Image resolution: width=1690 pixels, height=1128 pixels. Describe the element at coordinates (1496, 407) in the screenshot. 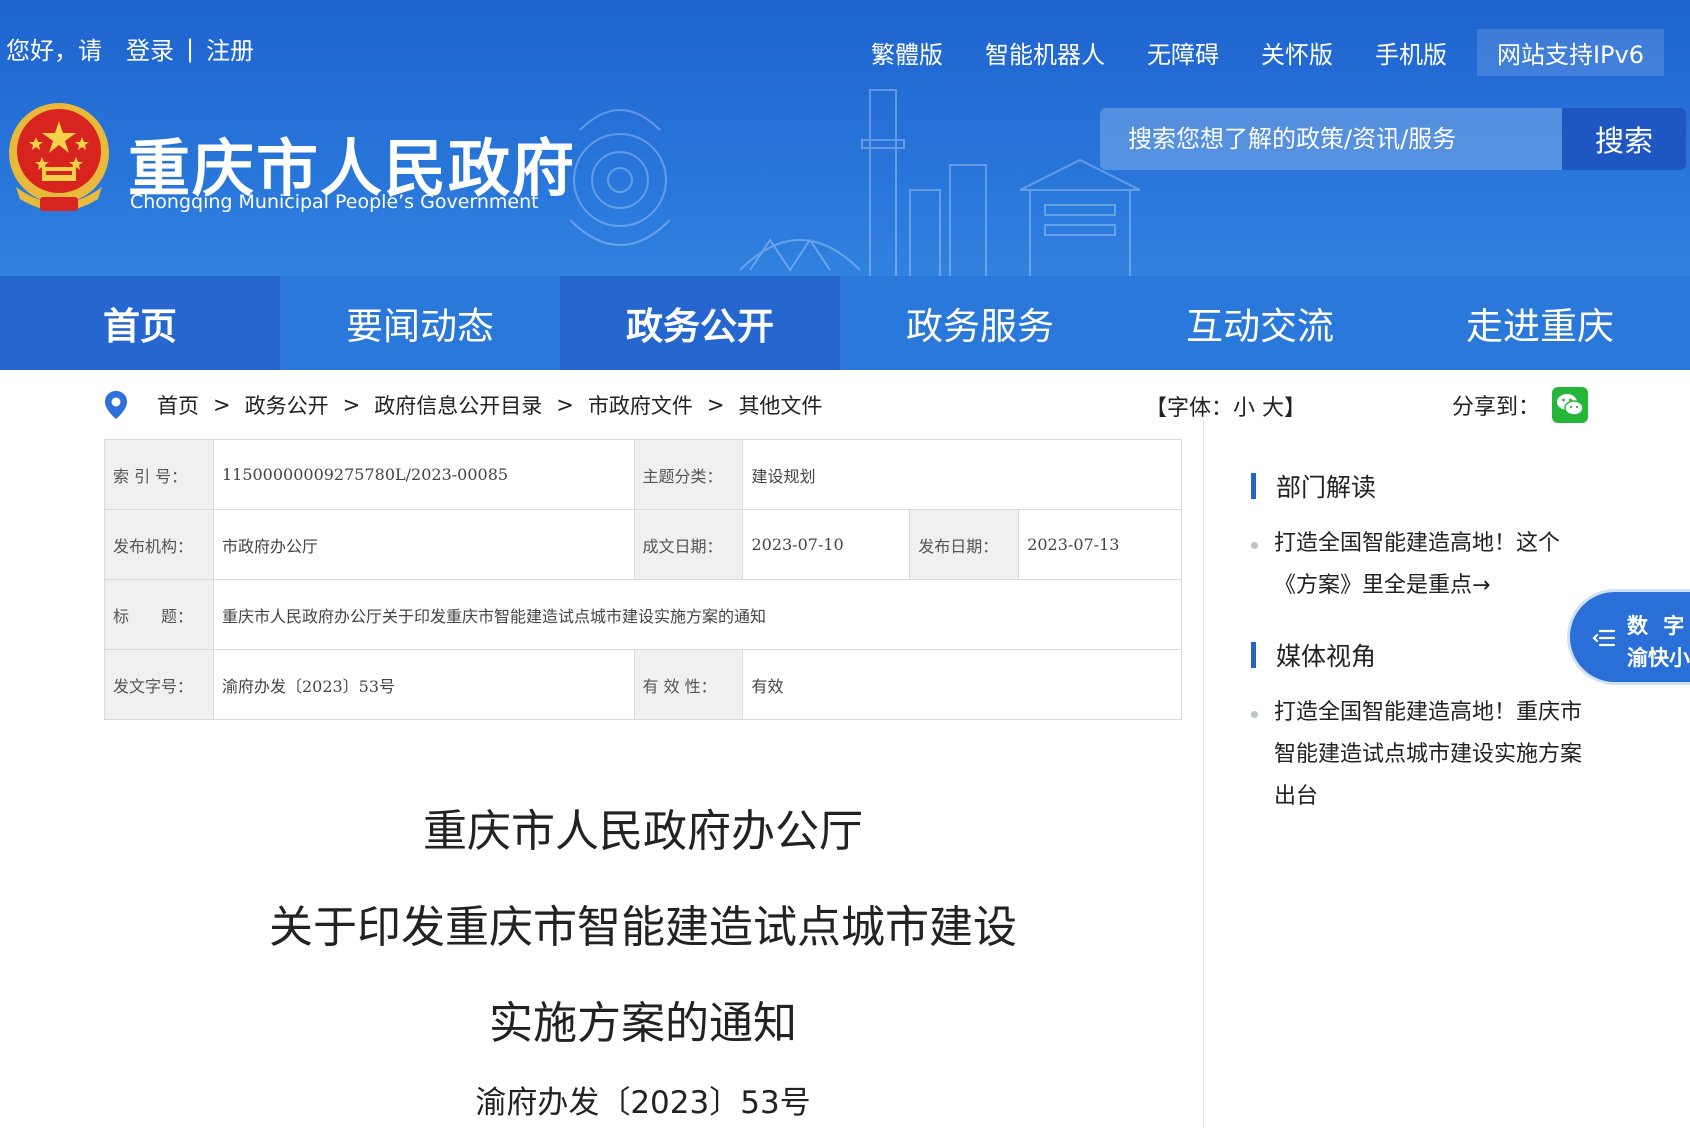

I see `share-label: 分享到：` at that location.